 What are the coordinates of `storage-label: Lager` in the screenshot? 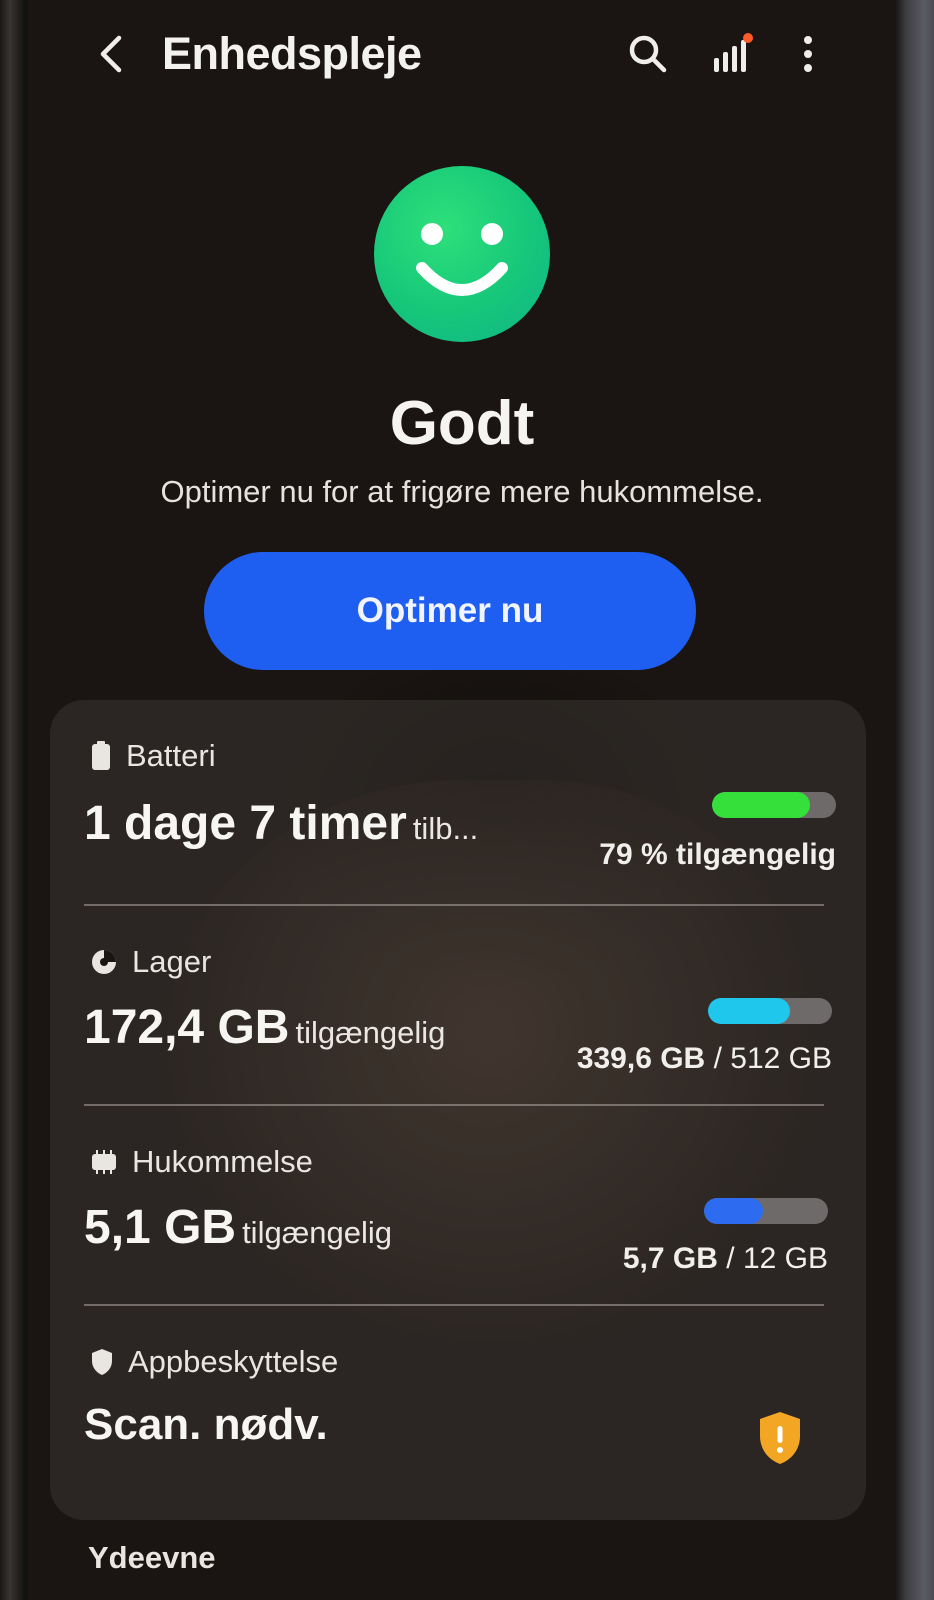 It's located at (172, 961).